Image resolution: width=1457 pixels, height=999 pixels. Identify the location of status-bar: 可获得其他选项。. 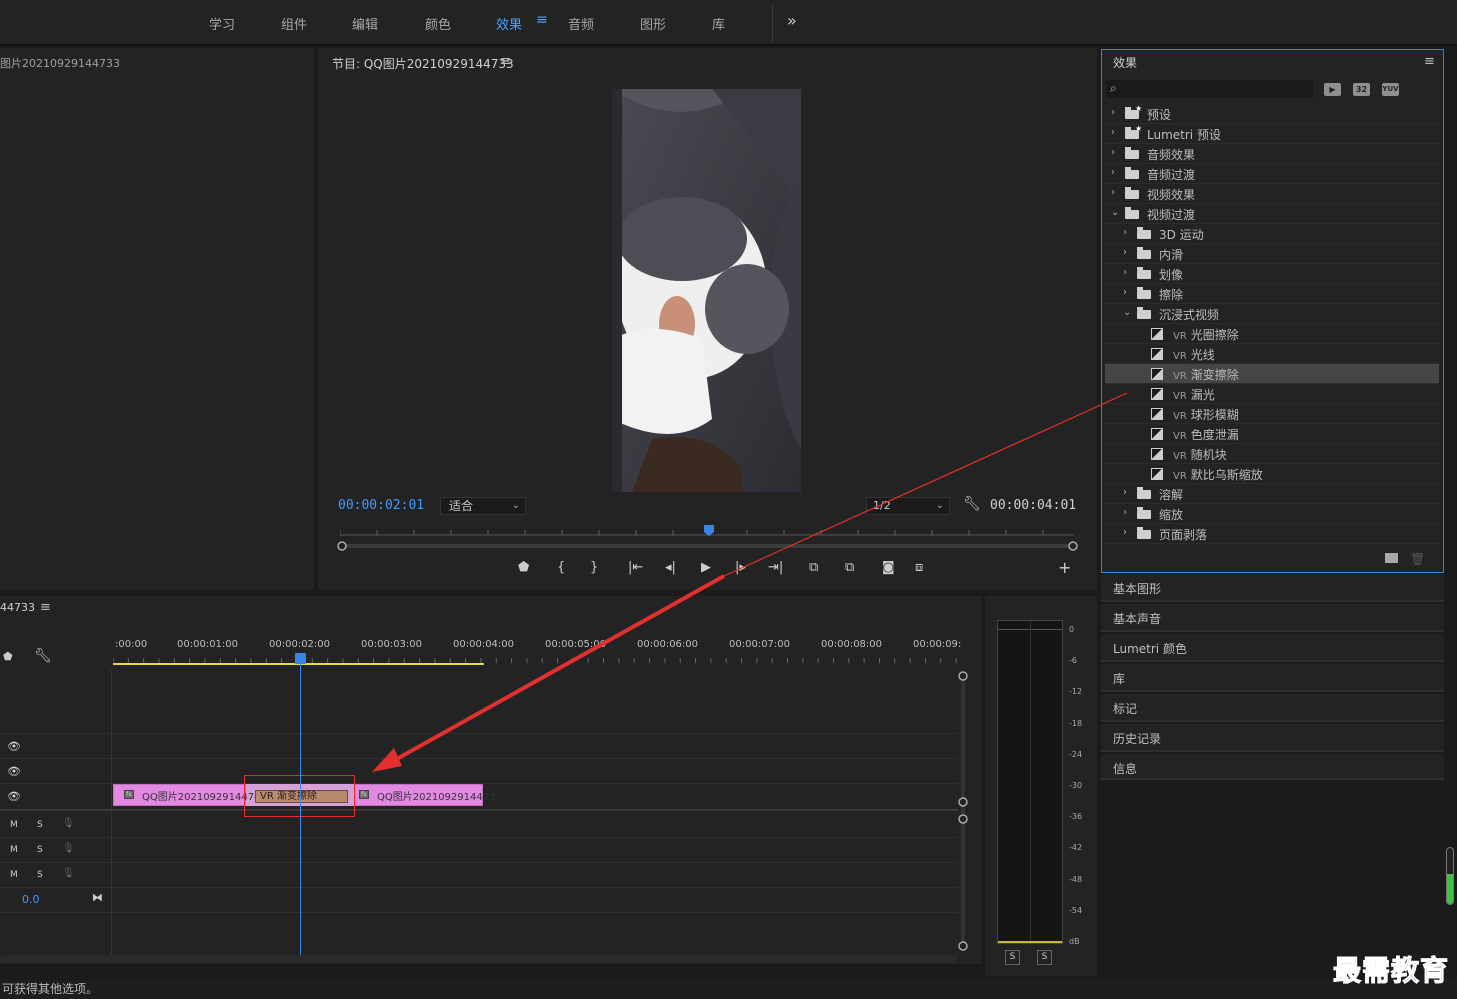
(728, 989).